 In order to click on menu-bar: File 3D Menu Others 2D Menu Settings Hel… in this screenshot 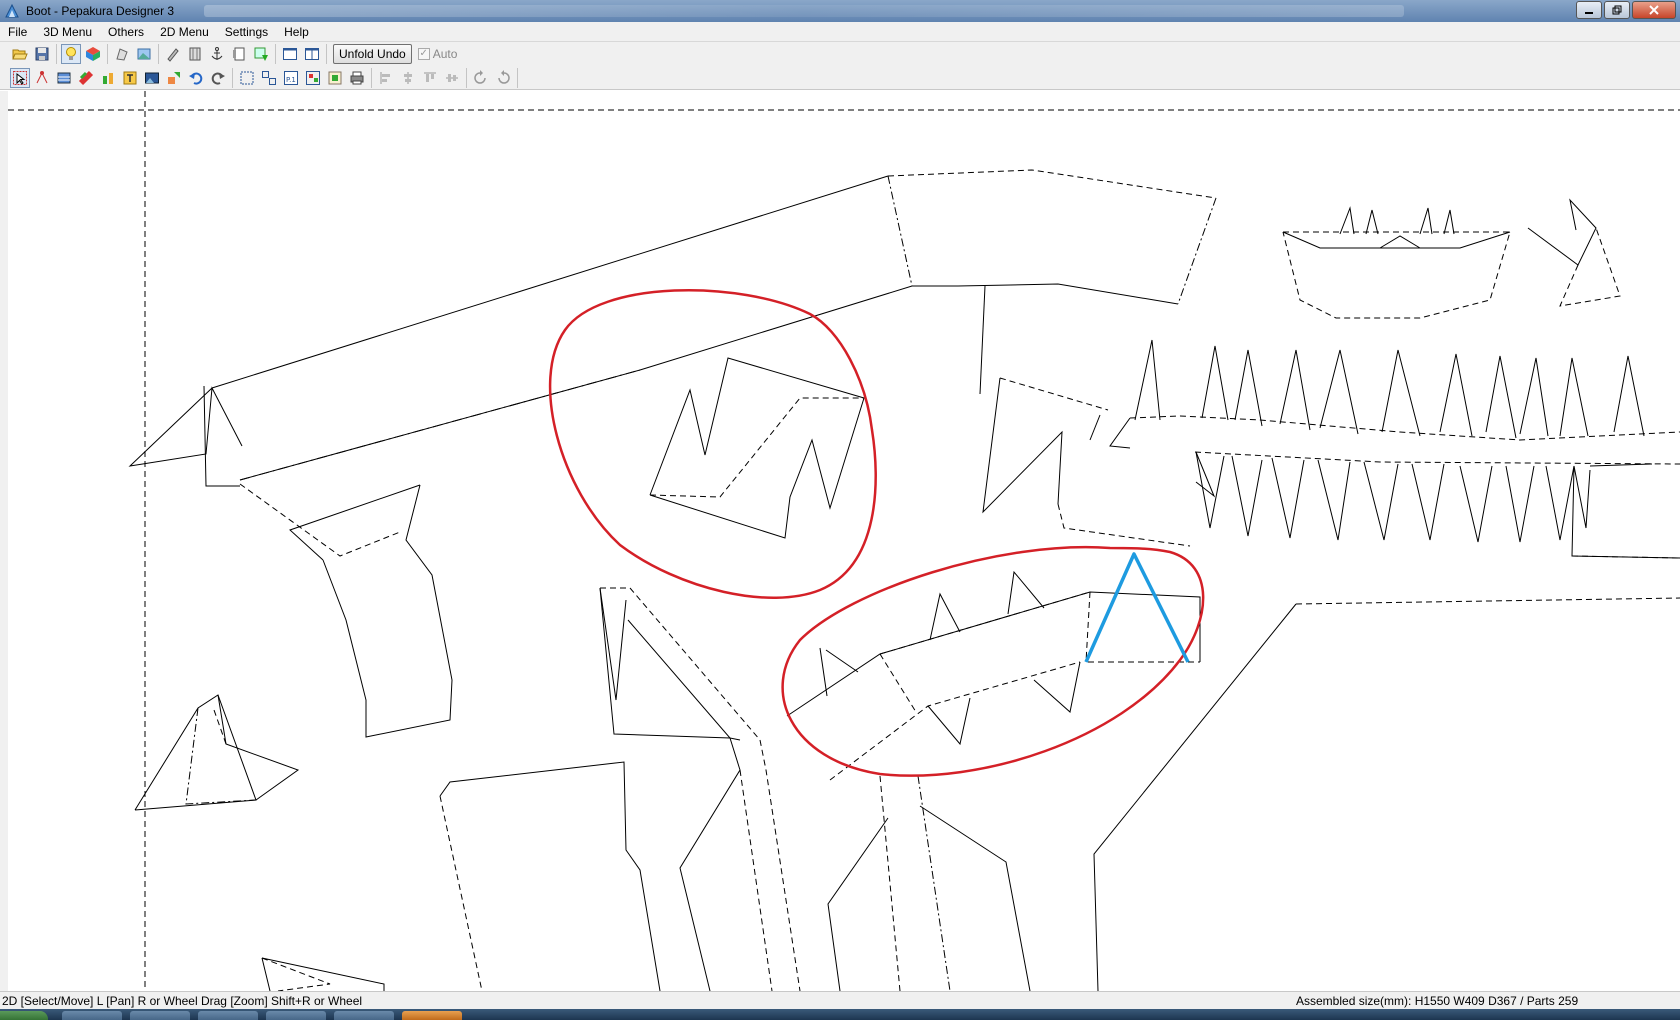, I will do `click(840, 32)`.